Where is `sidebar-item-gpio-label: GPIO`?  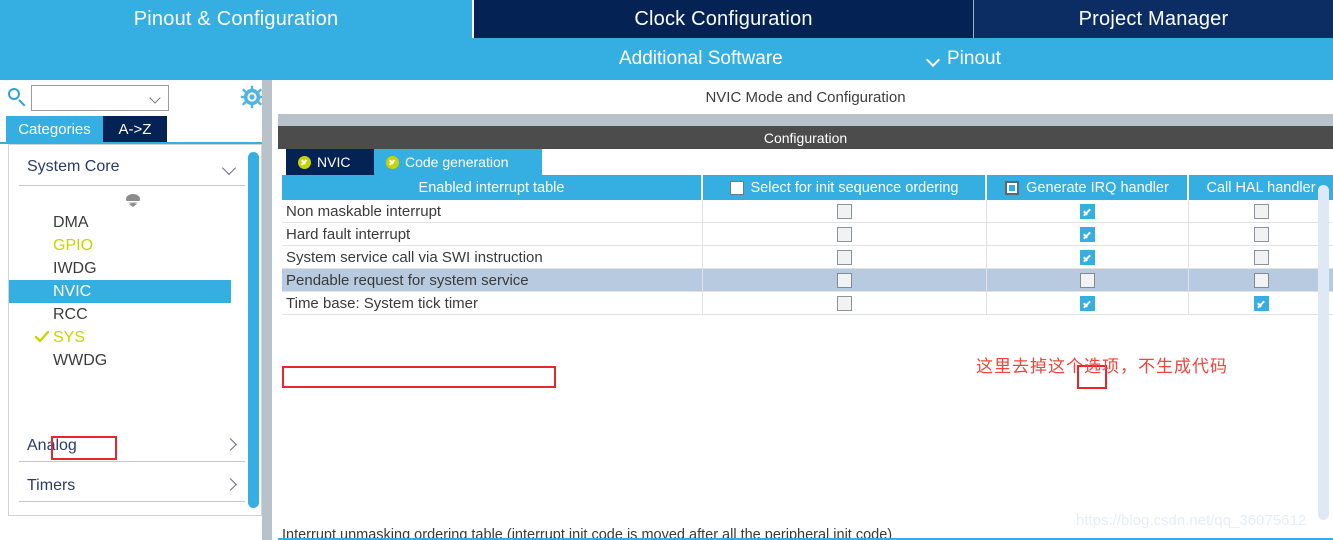 sidebar-item-gpio-label: GPIO is located at coordinates (73, 245).